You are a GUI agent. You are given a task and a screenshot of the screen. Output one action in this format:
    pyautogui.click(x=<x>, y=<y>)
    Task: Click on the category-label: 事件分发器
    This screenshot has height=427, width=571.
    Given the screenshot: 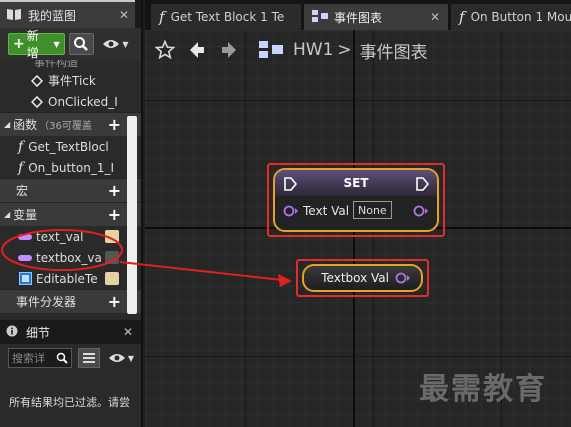 What is the action you would take?
    pyautogui.click(x=46, y=302)
    